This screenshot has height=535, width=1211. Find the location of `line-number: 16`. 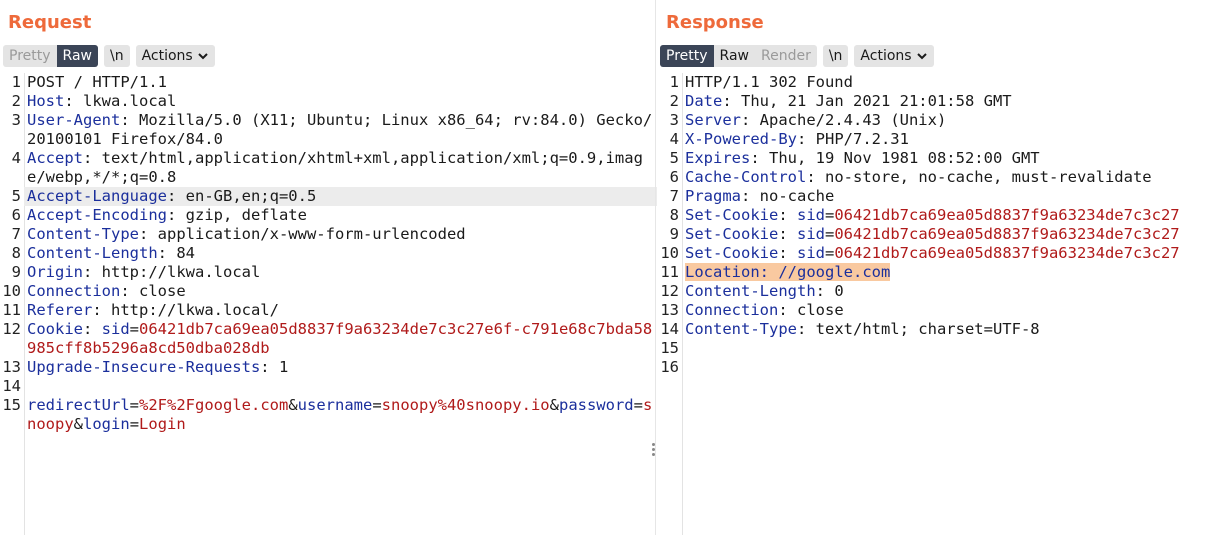

line-number: 16 is located at coordinates (669, 367).